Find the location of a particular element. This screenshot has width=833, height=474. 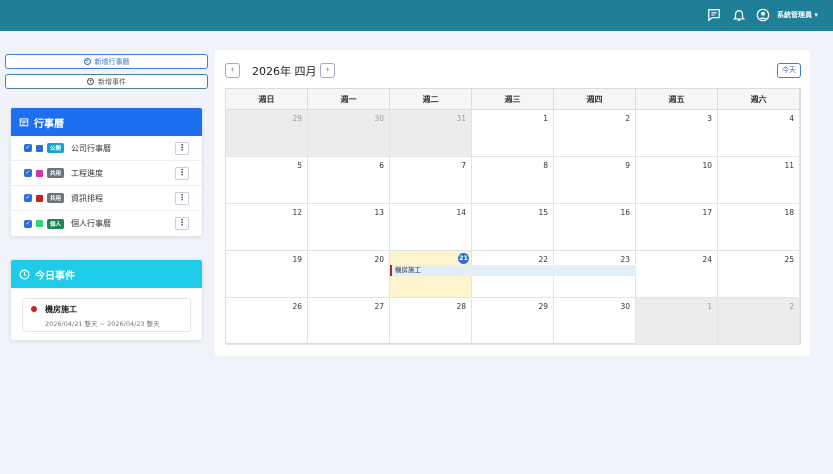

day-number: 26 is located at coordinates (297, 306).